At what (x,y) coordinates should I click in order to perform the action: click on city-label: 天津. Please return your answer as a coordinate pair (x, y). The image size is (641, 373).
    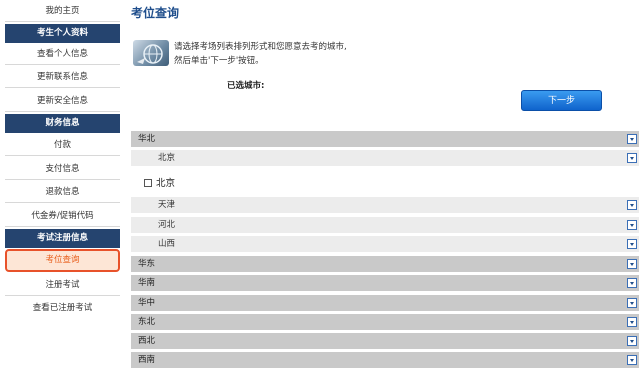
    Looking at the image, I should click on (167, 205).